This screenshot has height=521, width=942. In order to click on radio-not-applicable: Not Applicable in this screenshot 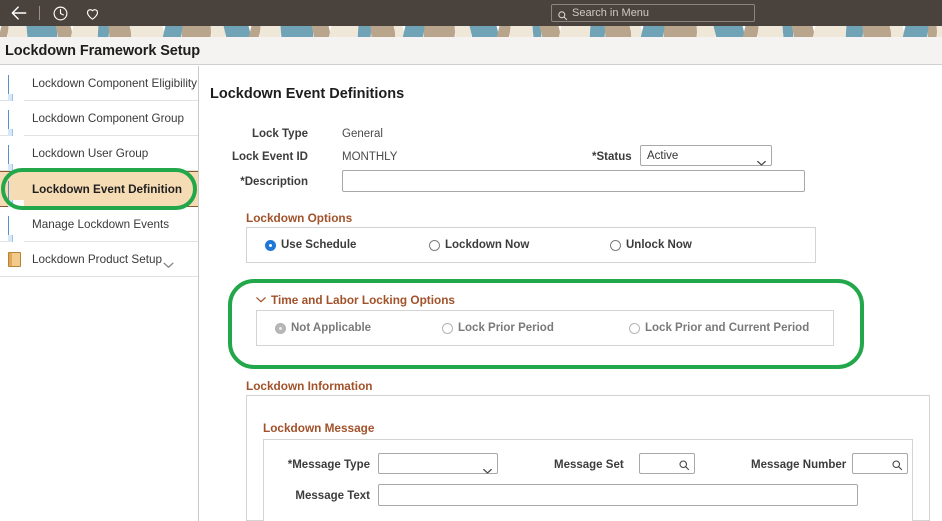, I will do `click(323, 328)`.